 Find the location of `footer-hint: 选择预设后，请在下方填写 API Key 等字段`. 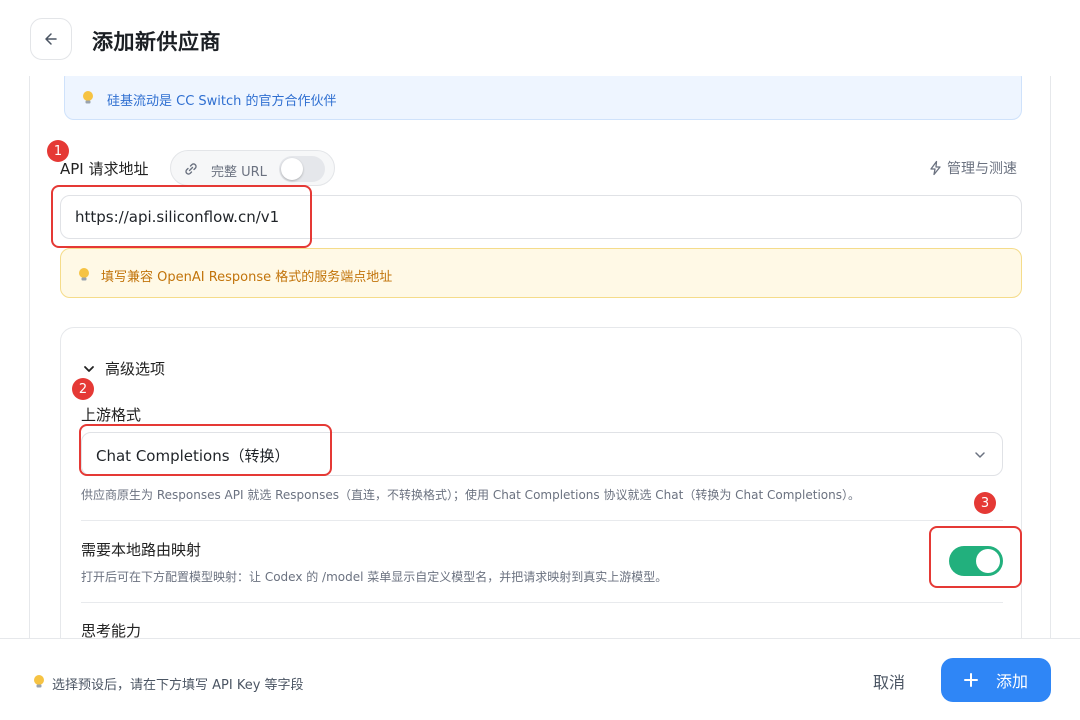

footer-hint: 选择预设后，请在下方填写 API Key 等字段 is located at coordinates (178, 685).